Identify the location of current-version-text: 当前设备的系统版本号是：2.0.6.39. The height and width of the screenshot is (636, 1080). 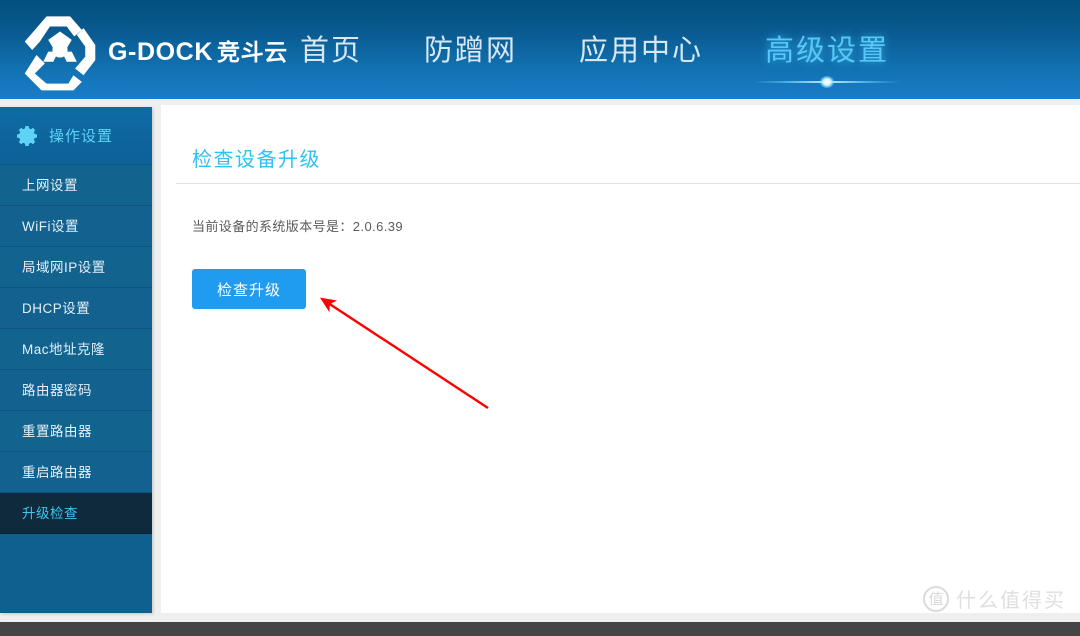
(297, 226).